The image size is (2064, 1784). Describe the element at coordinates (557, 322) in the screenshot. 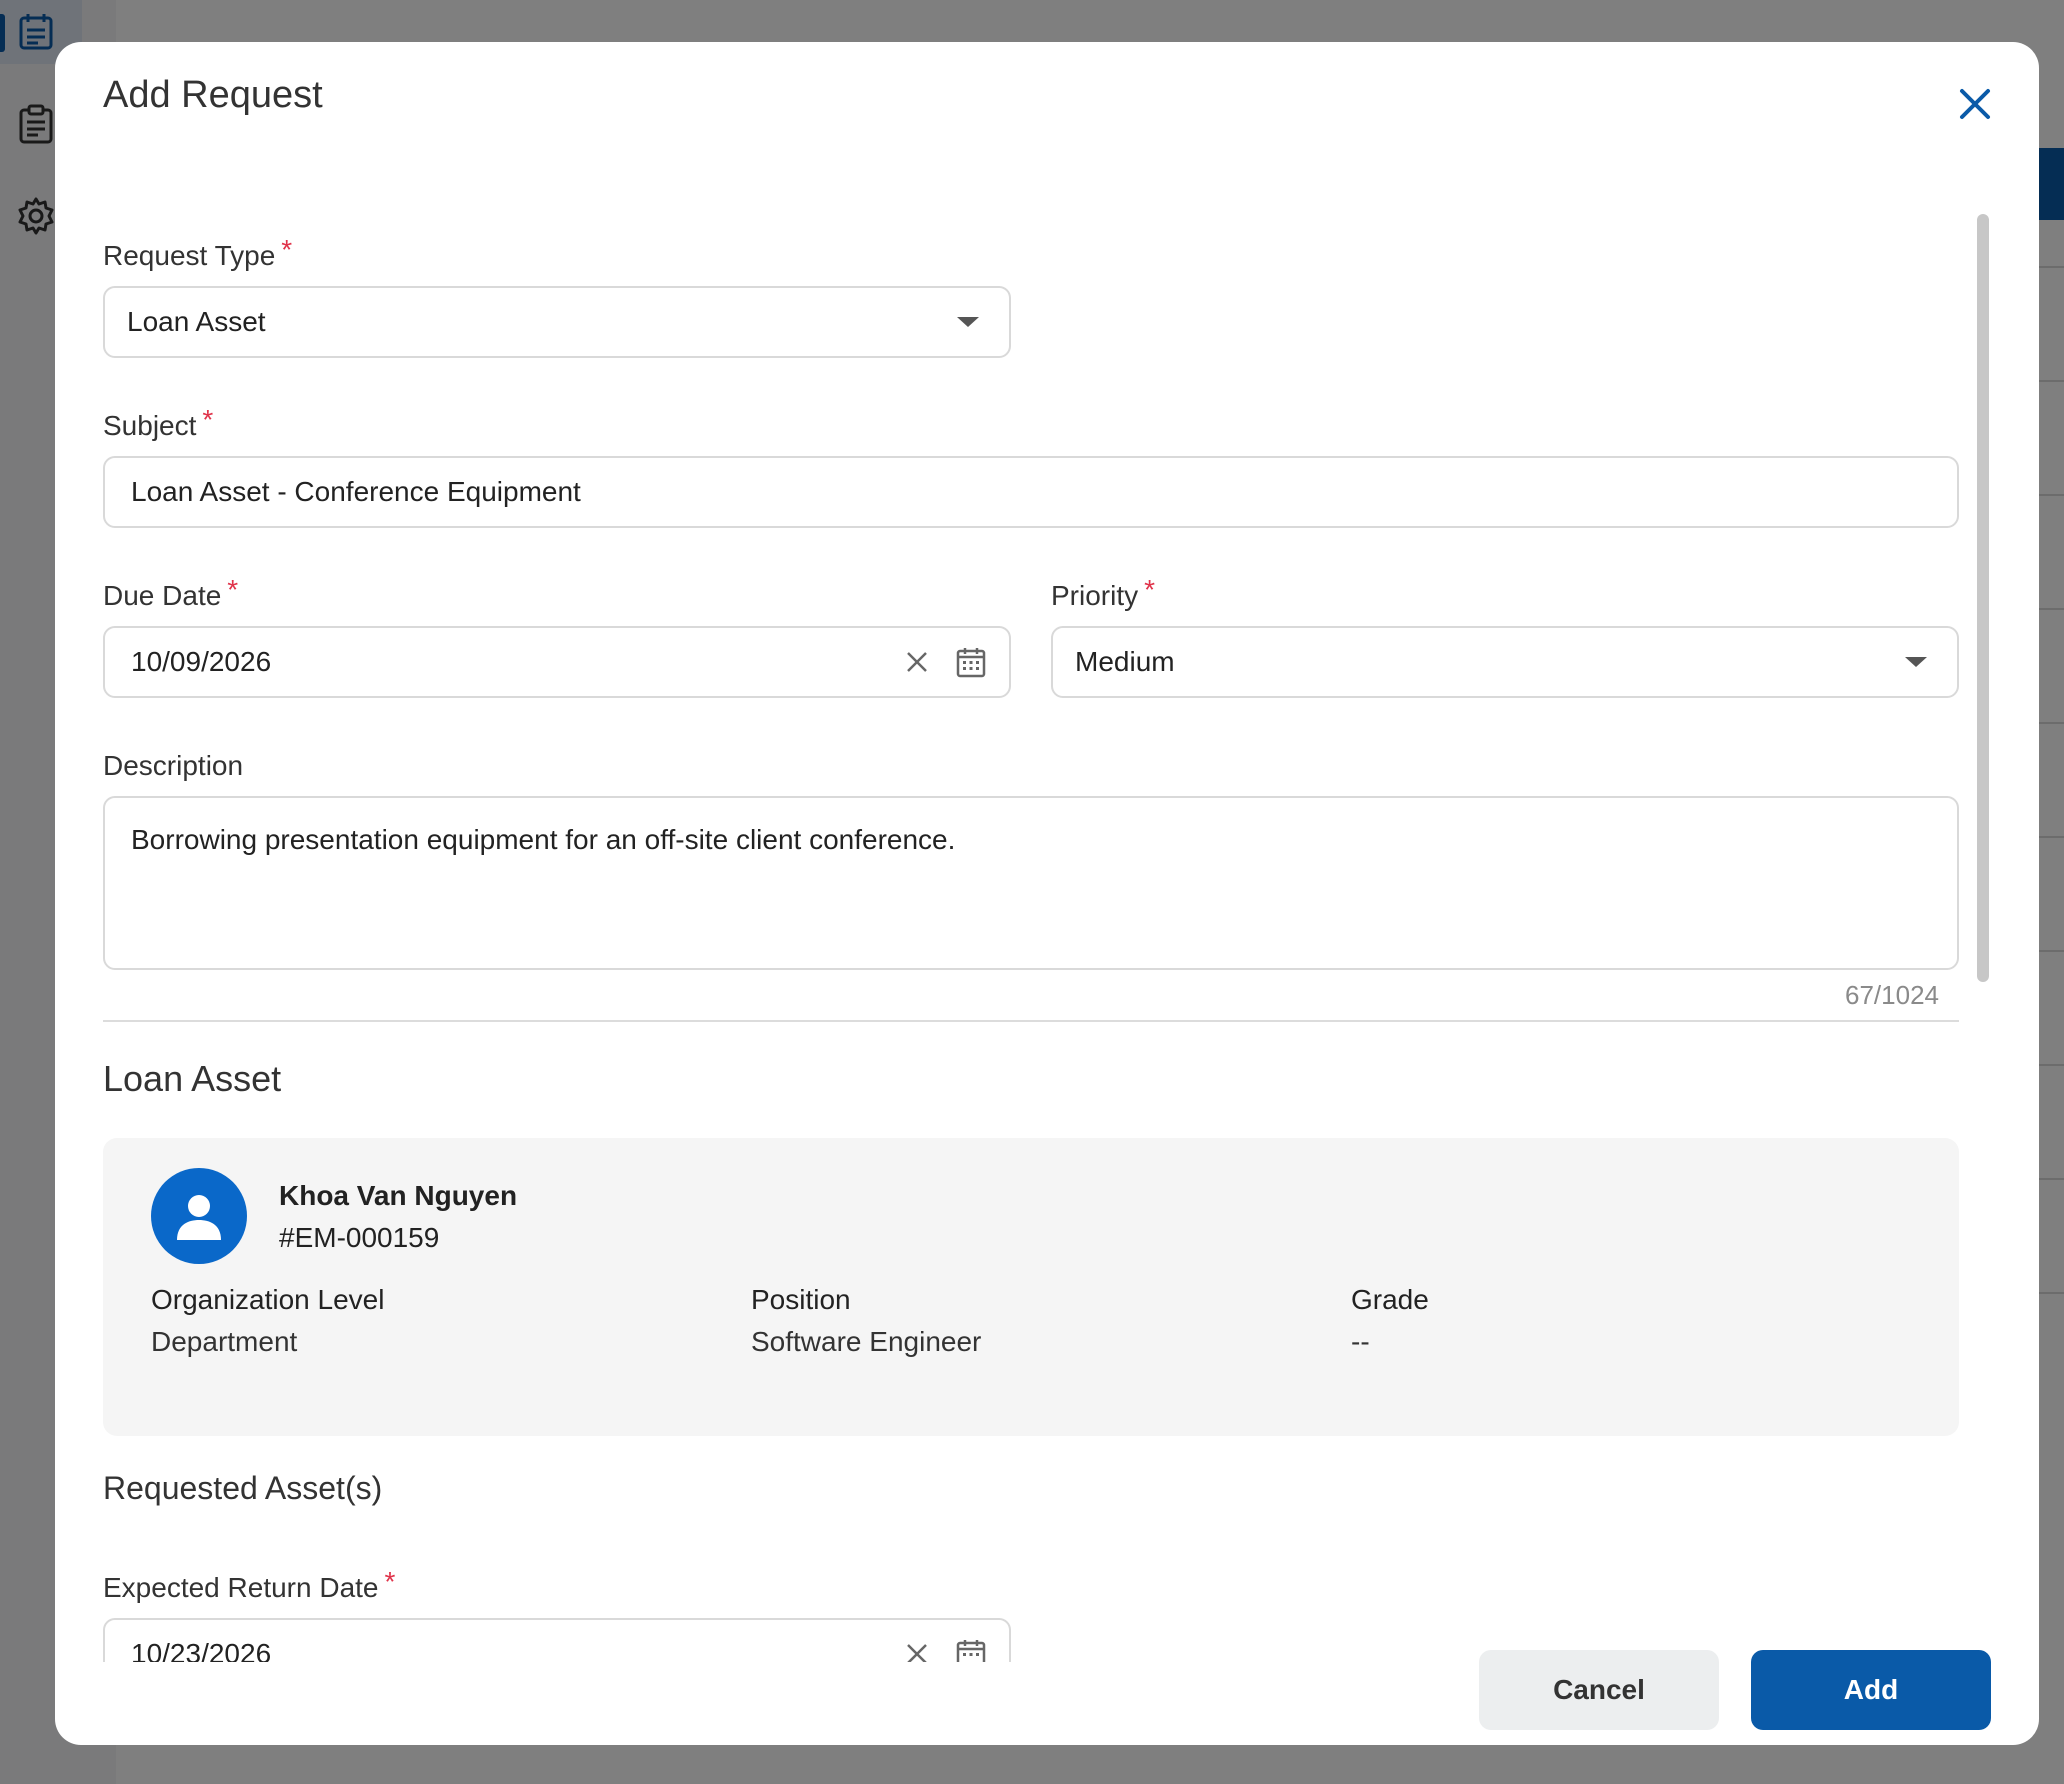

I see `request-type-select: Loan Asset` at that location.